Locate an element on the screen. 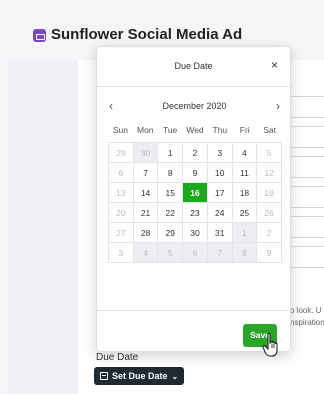 This screenshot has width=324, height=394. calendar-day: 23 is located at coordinates (195, 213).